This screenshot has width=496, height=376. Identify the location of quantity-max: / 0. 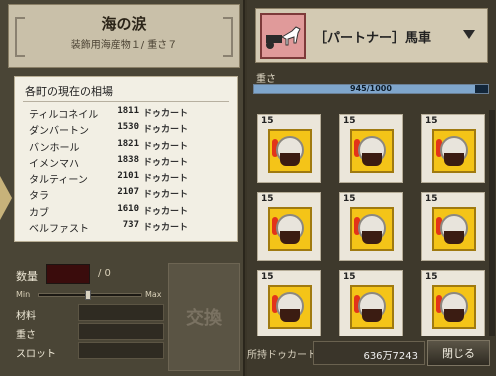
(104, 273).